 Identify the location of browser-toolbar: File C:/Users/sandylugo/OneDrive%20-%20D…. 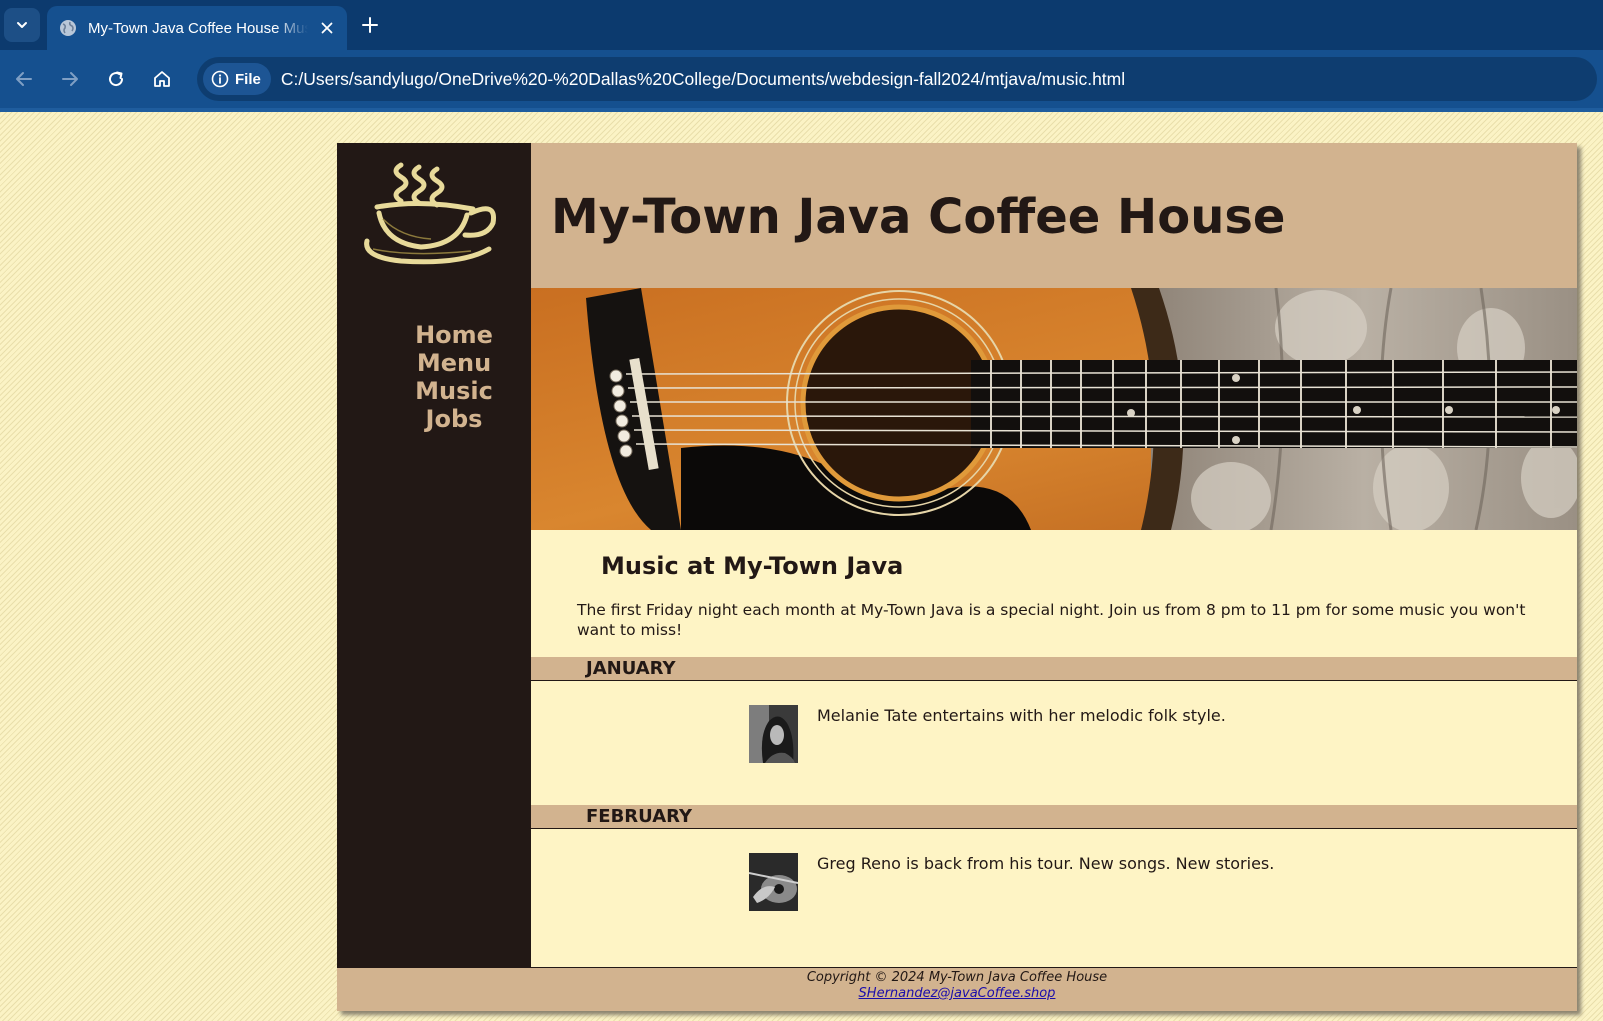
(801, 79).